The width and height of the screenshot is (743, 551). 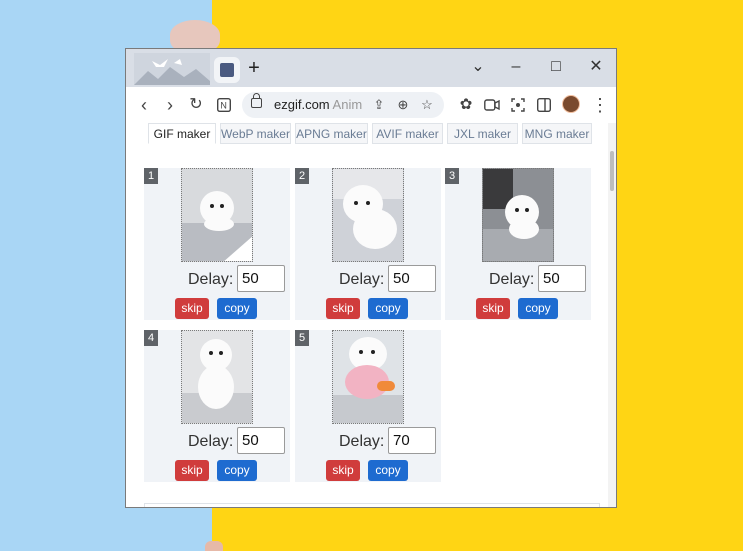 I want to click on reload-icon: ↻, so click(x=196, y=105).